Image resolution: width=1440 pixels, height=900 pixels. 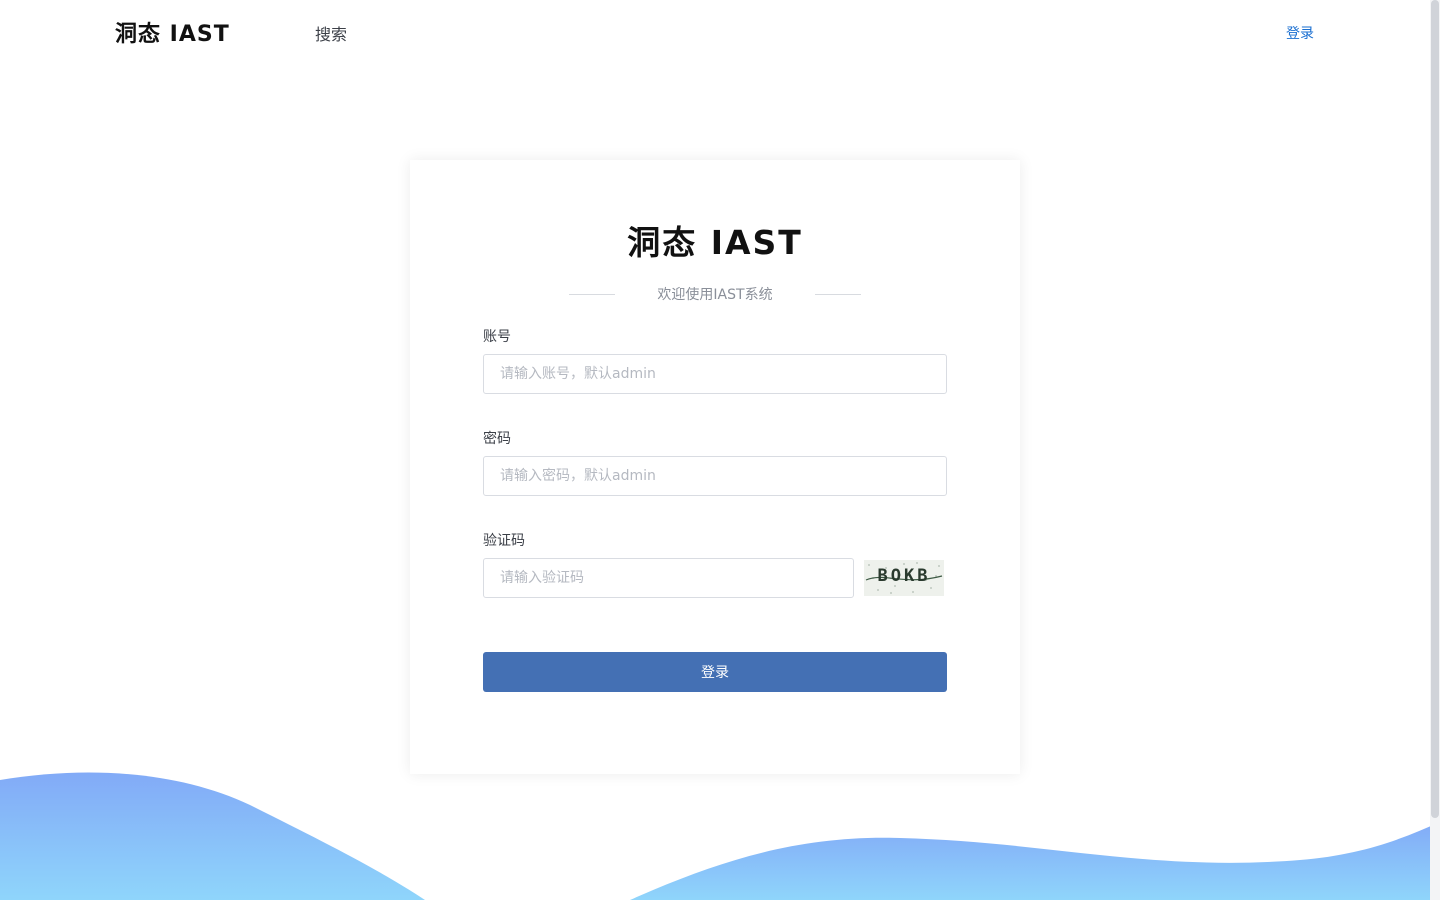 What do you see at coordinates (1300, 33) in the screenshot?
I see `nav-login-link: 登录` at bounding box center [1300, 33].